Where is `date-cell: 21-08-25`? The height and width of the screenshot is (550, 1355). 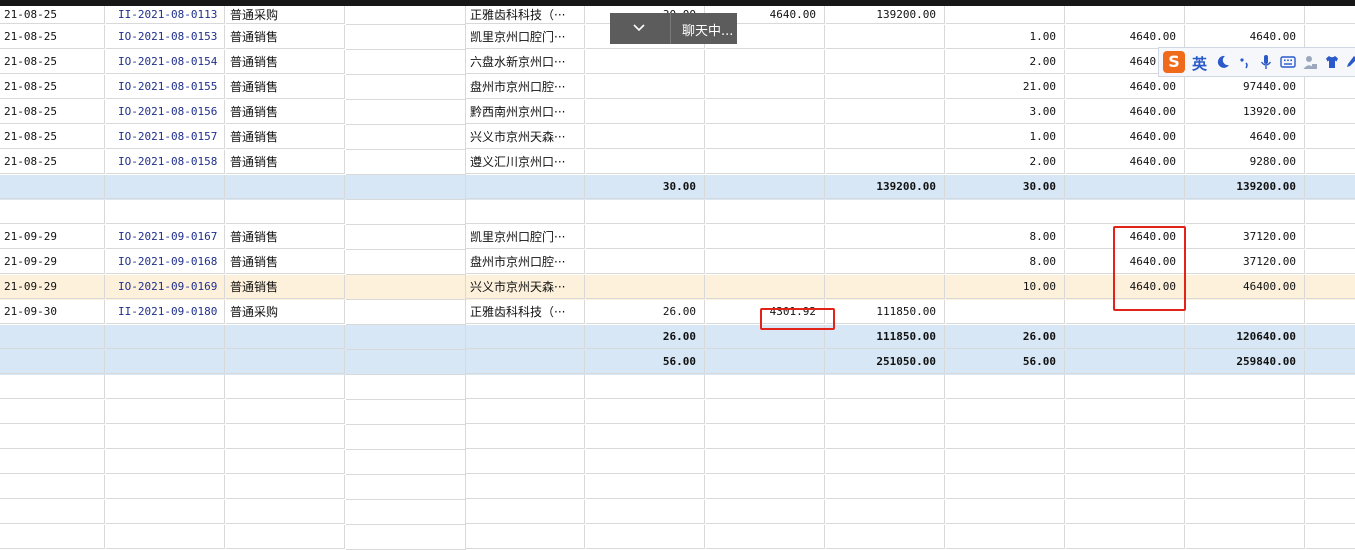 date-cell: 21-08-25 is located at coordinates (52, 162).